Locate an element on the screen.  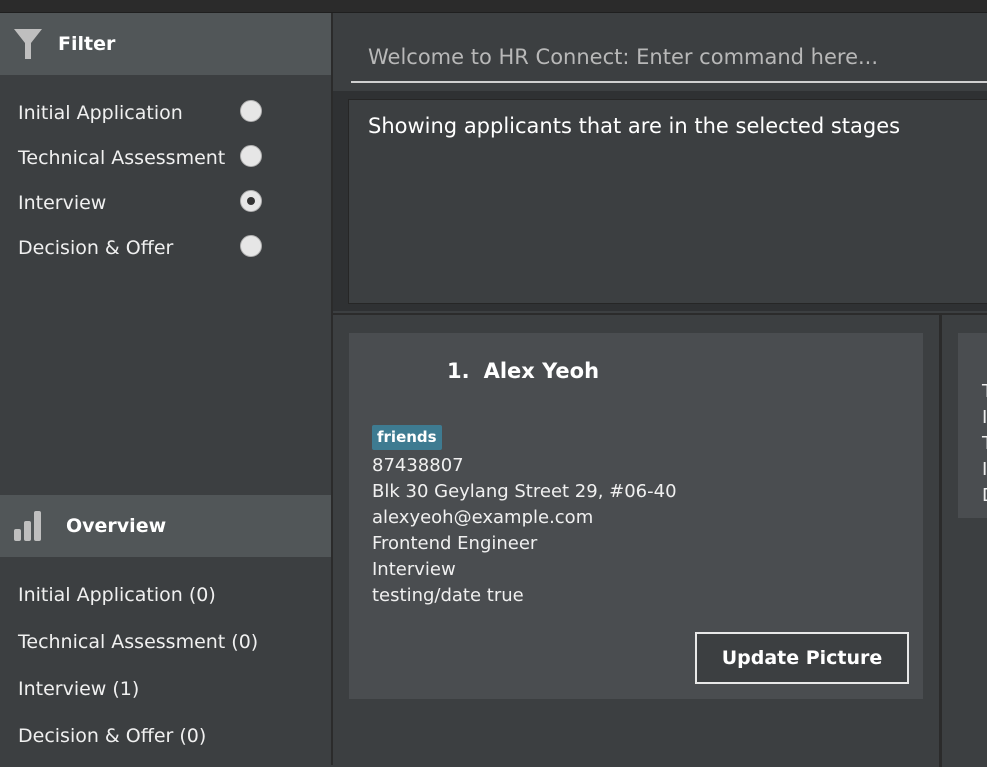
overview-header: Overview is located at coordinates (165, 526).